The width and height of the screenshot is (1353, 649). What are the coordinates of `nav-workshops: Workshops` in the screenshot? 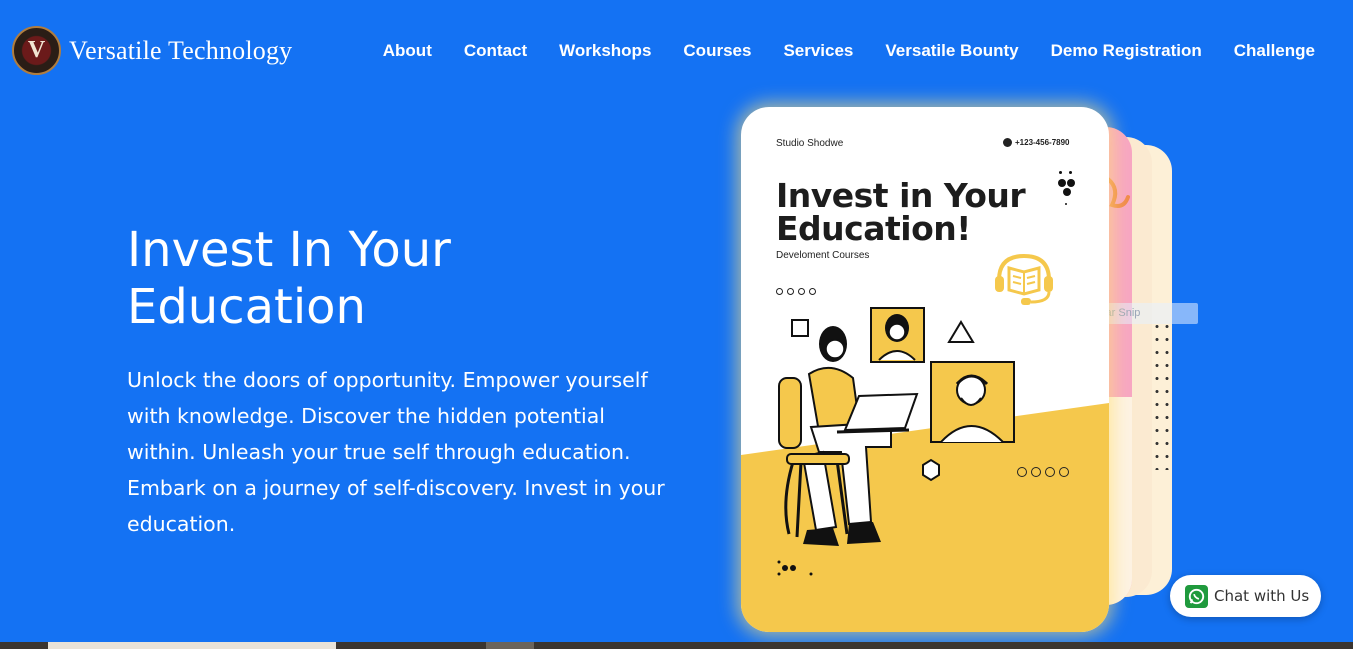 It's located at (605, 51).